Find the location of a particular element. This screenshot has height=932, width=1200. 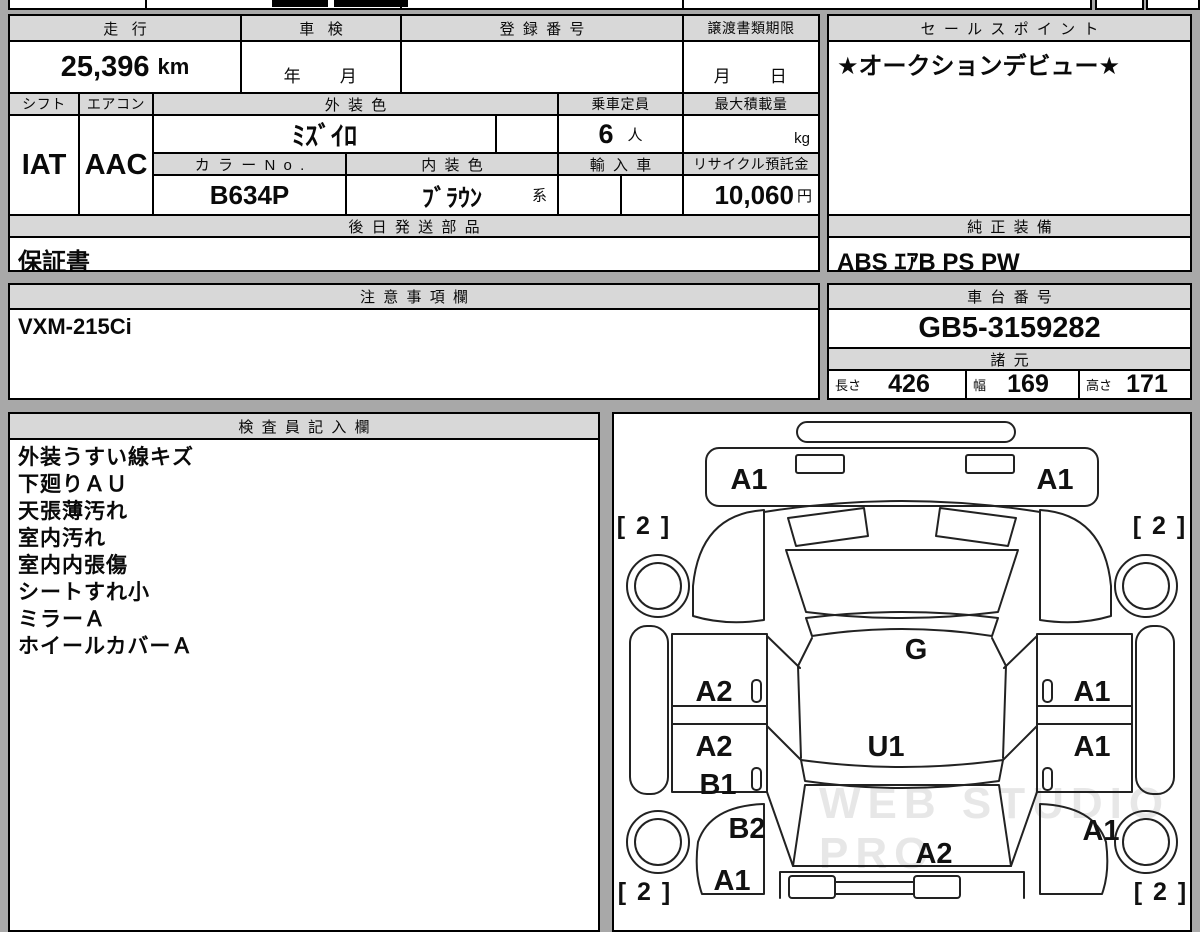

grille-right is located at coordinates (990, 464).